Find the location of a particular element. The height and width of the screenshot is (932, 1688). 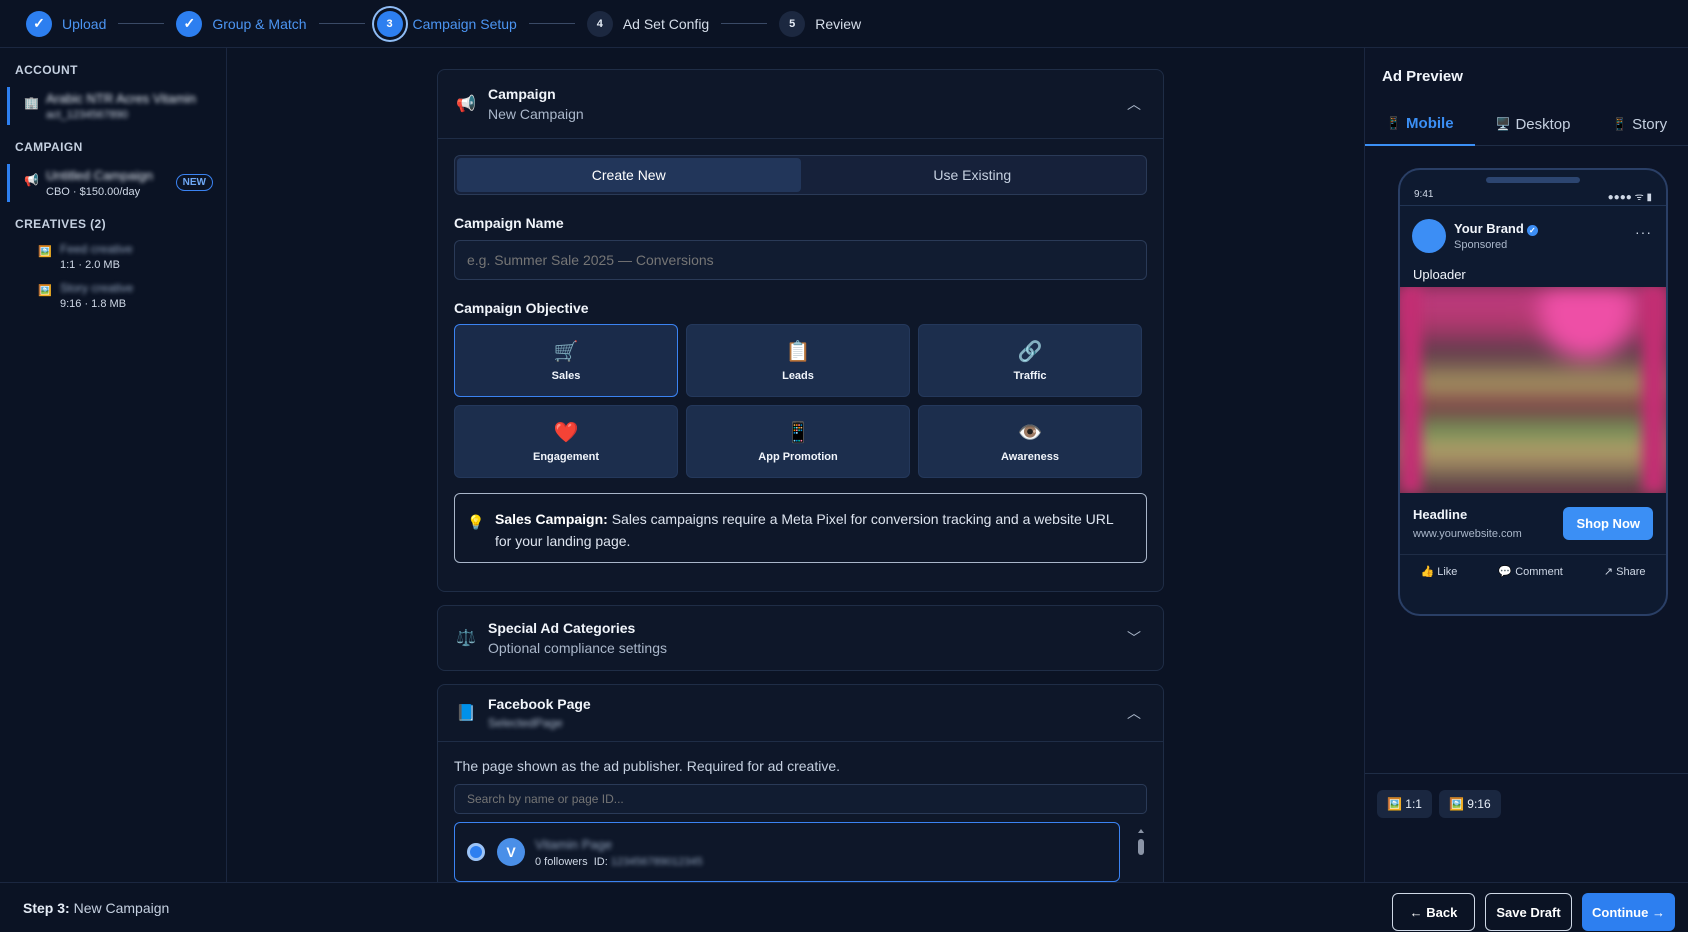

panel-subtitle: New Campaign is located at coordinates (536, 114).